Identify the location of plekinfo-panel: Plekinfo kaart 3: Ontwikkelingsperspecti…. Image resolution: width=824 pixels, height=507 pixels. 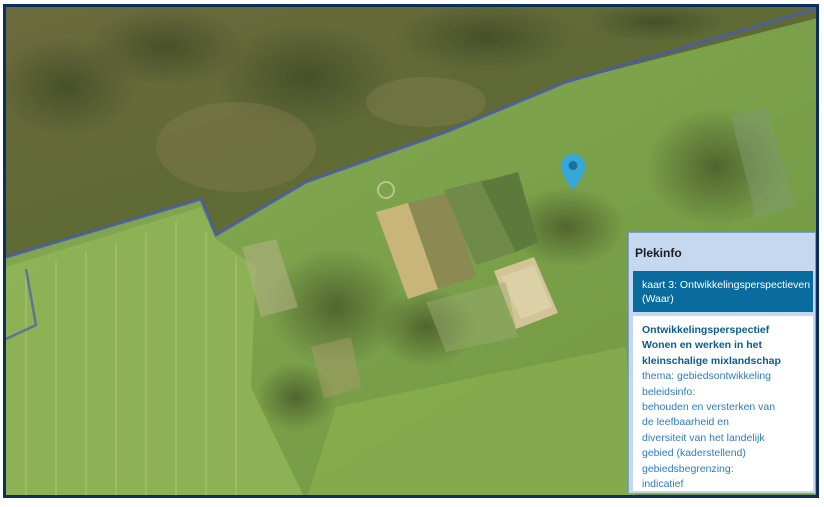
(722, 363).